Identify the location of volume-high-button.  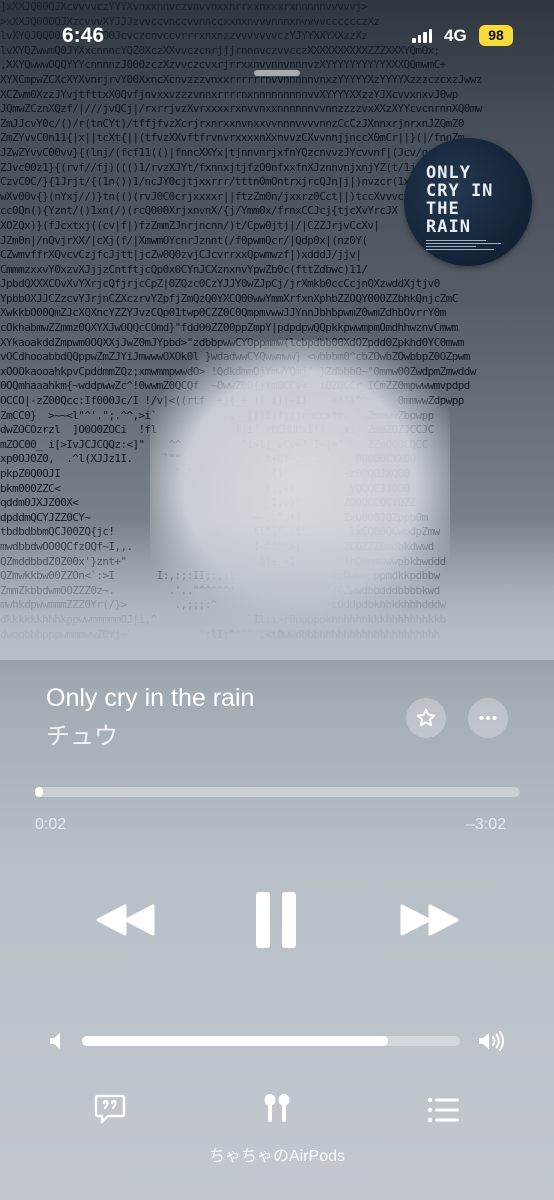
(492, 1041).